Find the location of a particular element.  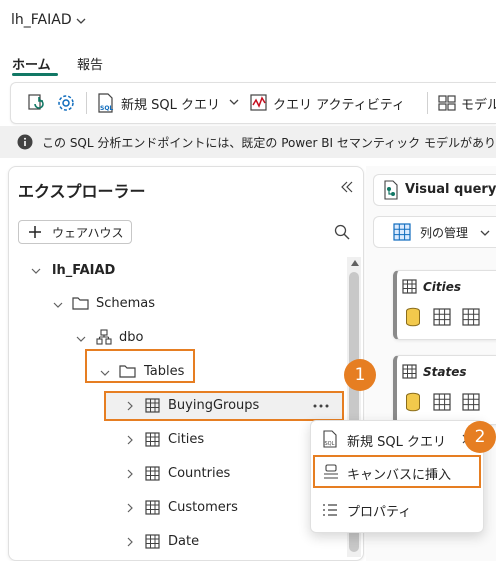

model-button: モデル is located at coordinates (478, 103).